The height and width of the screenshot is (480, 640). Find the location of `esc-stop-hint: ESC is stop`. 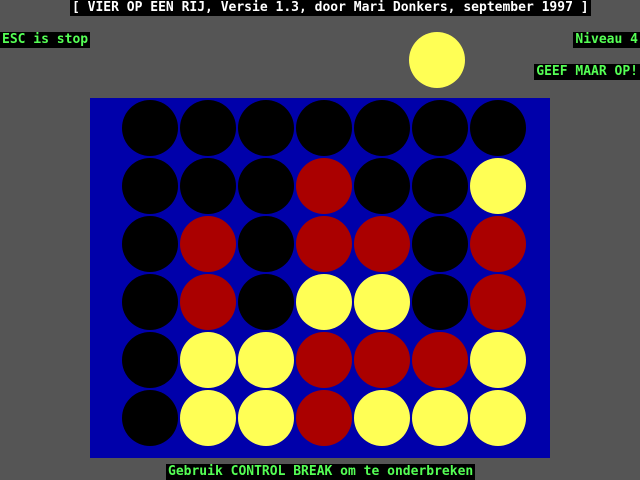

esc-stop-hint: ESC is stop is located at coordinates (45, 40).